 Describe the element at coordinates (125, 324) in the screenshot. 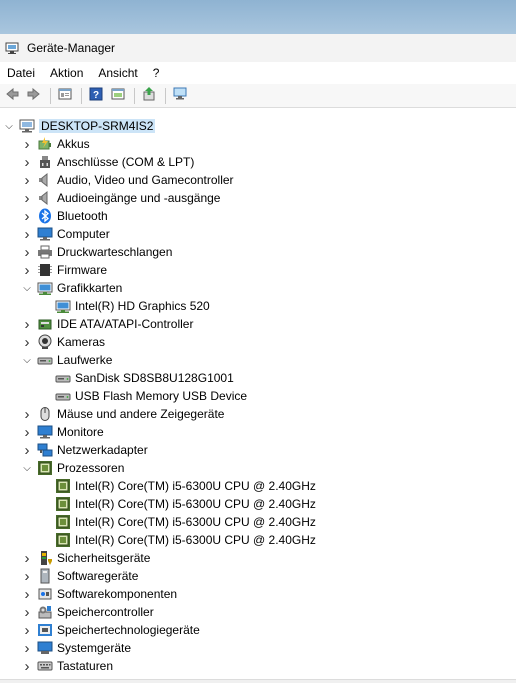

I see `tree-item-label: IDE ATA/ATAPI-Controller` at that location.